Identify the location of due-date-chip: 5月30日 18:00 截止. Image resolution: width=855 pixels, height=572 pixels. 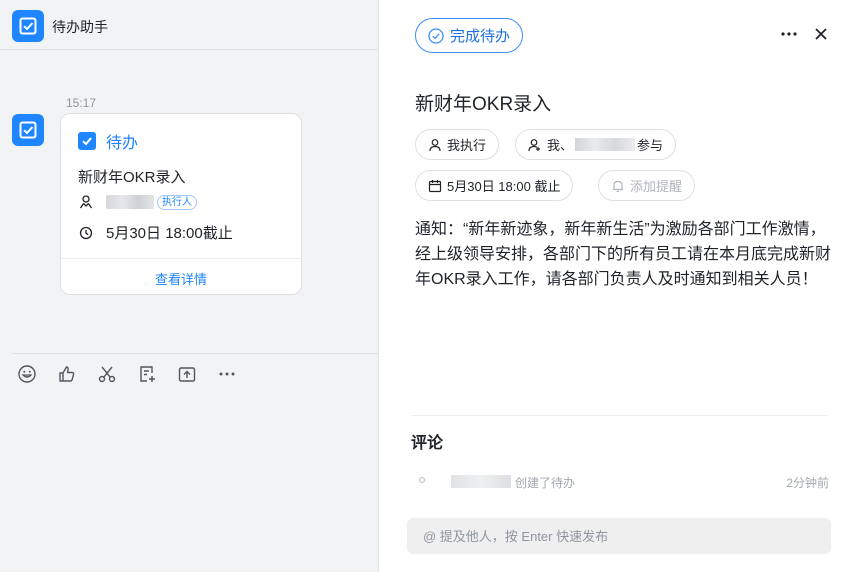
(494, 185).